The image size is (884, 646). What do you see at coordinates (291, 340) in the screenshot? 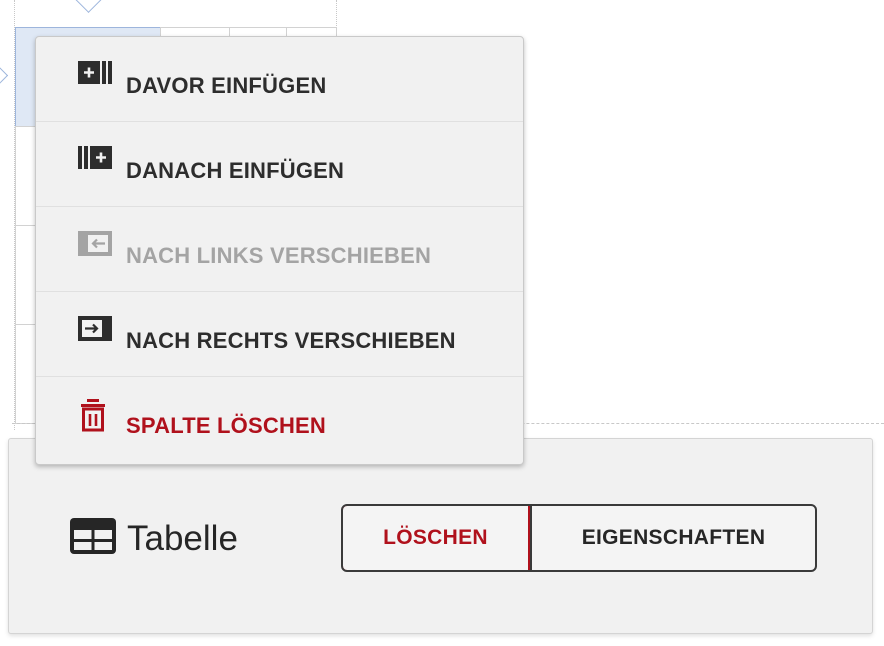
I see `menu-item-label: NACH RECHTS VERSCHIEBEN` at bounding box center [291, 340].